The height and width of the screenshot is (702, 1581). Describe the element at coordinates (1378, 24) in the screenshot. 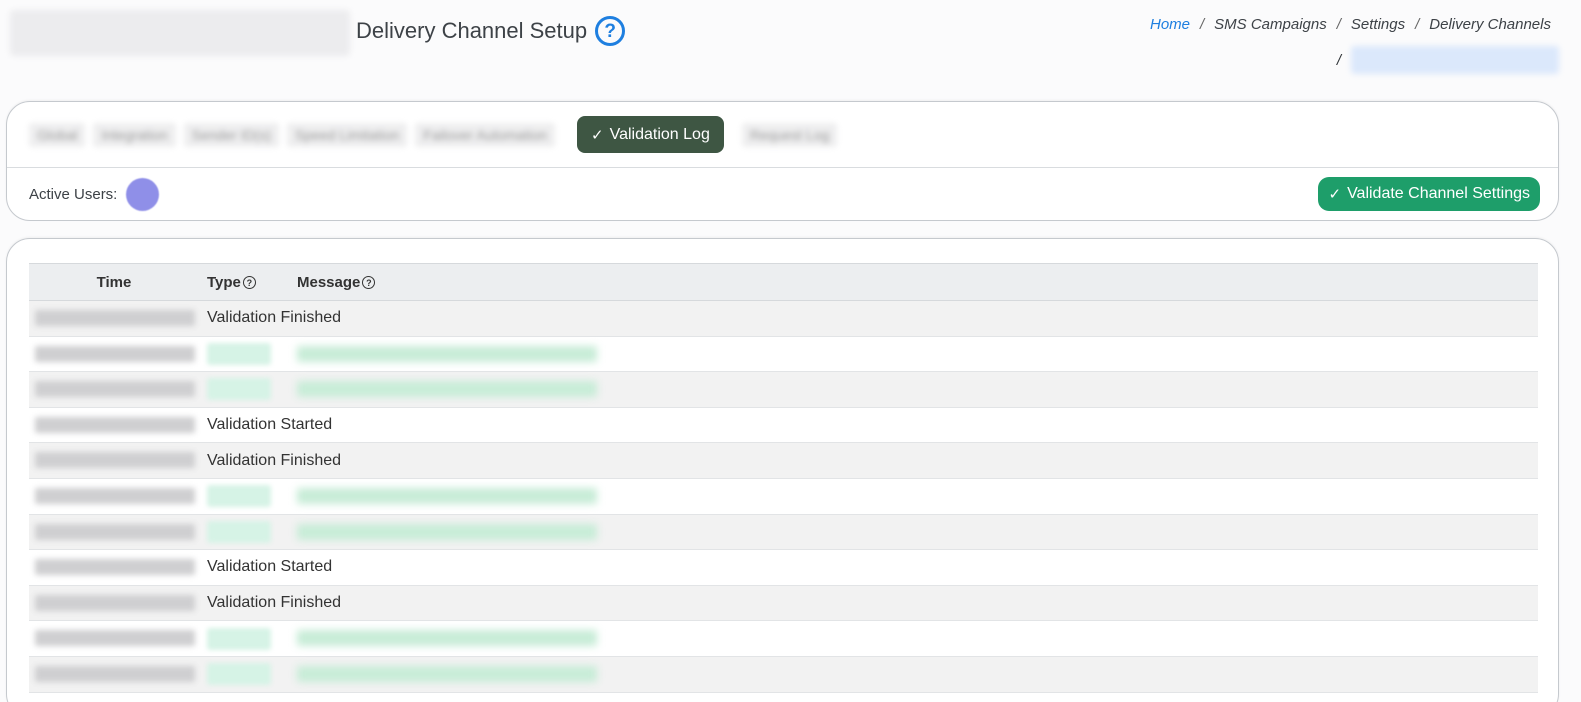

I see `breadcrumb-settings: Settings` at that location.